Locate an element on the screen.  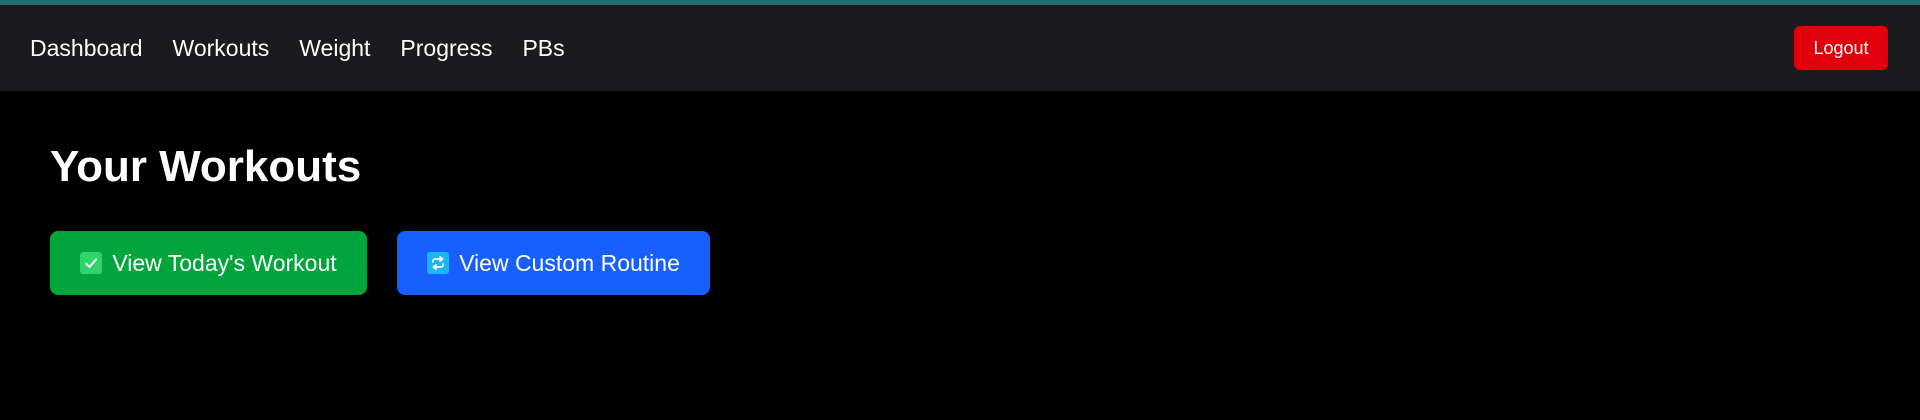
view-custom-routine-button: View Custom Routine is located at coordinates (553, 263).